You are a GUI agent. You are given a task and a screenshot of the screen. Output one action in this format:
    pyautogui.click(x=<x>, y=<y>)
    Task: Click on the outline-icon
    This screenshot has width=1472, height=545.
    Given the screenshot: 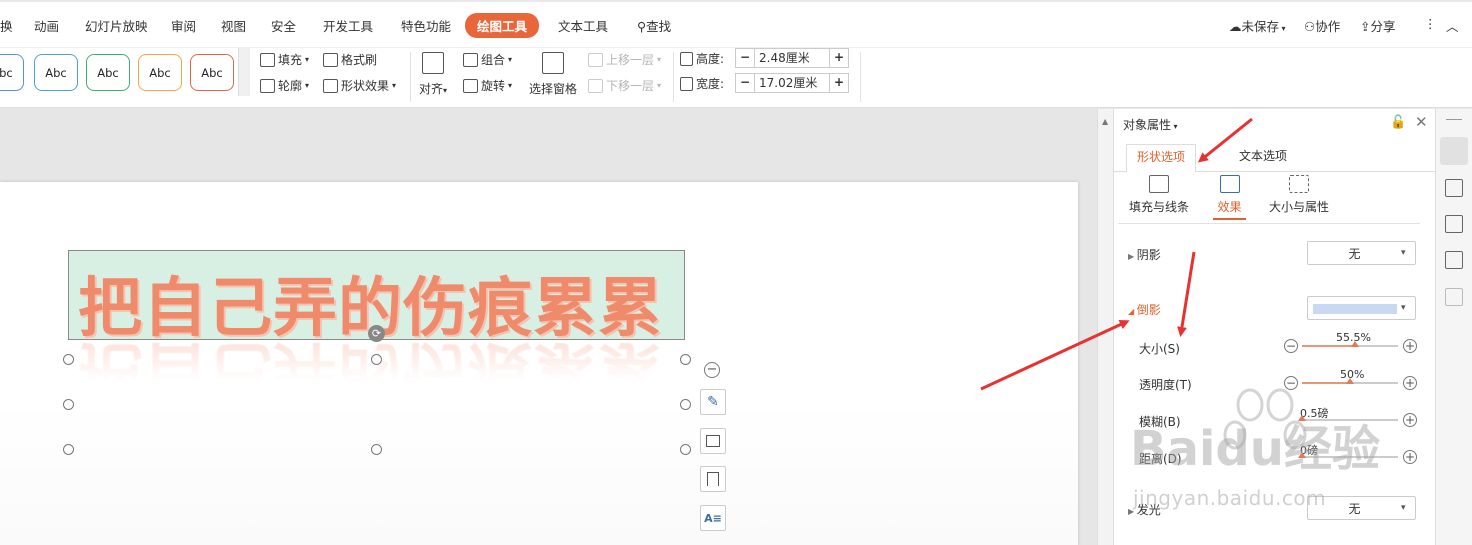 What is the action you would take?
    pyautogui.click(x=267, y=85)
    